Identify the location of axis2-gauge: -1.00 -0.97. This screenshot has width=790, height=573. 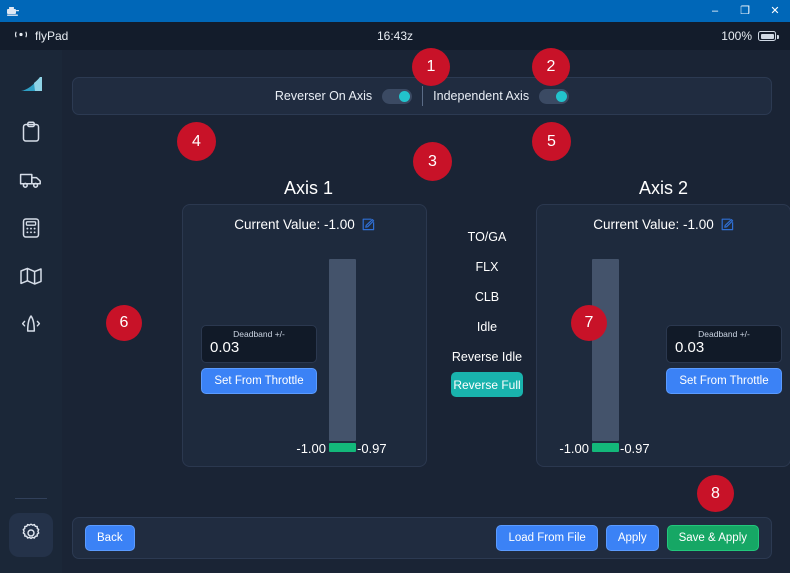
(604, 357).